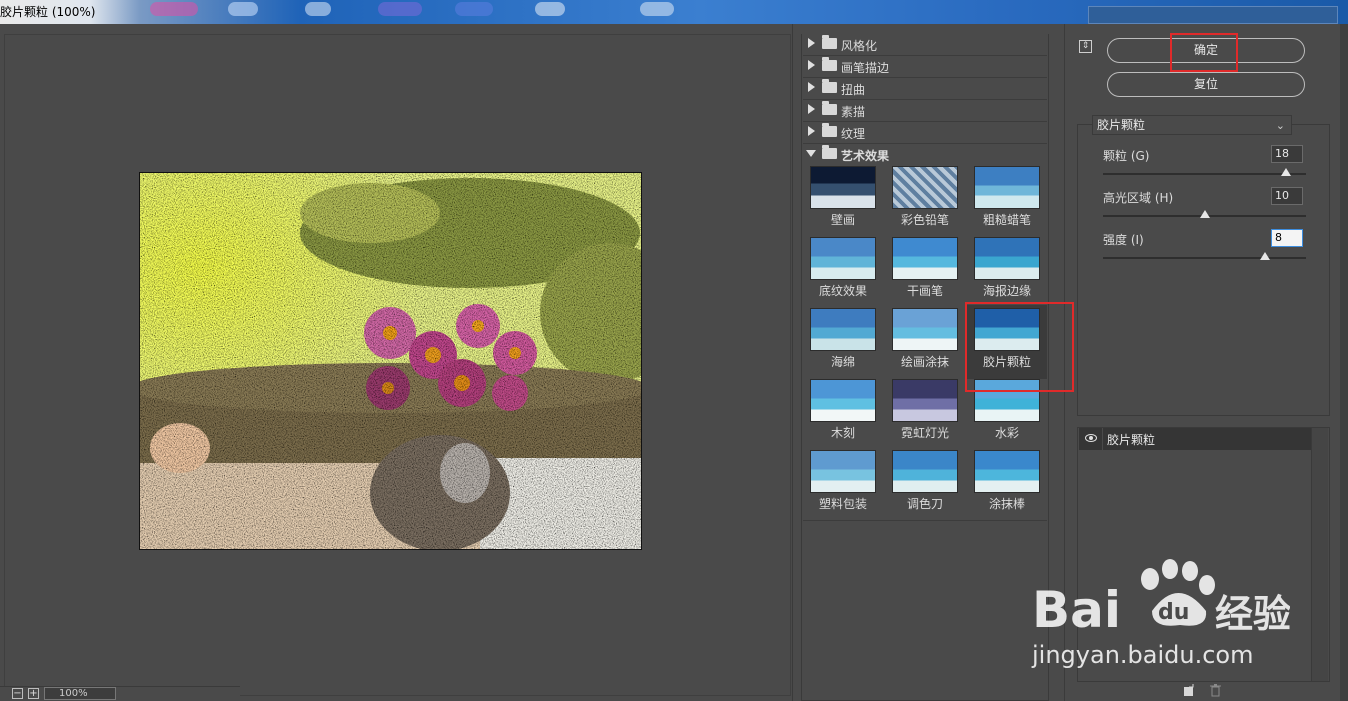 This screenshot has width=1348, height=701. What do you see at coordinates (1192, 125) in the screenshot?
I see `filter-select: 胶片颗粒 ⌄` at bounding box center [1192, 125].